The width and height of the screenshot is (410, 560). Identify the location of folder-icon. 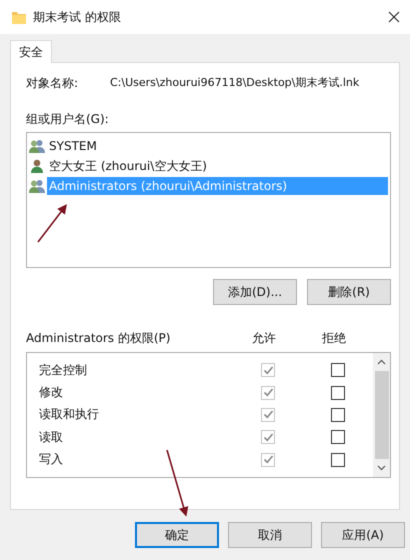
(19, 17).